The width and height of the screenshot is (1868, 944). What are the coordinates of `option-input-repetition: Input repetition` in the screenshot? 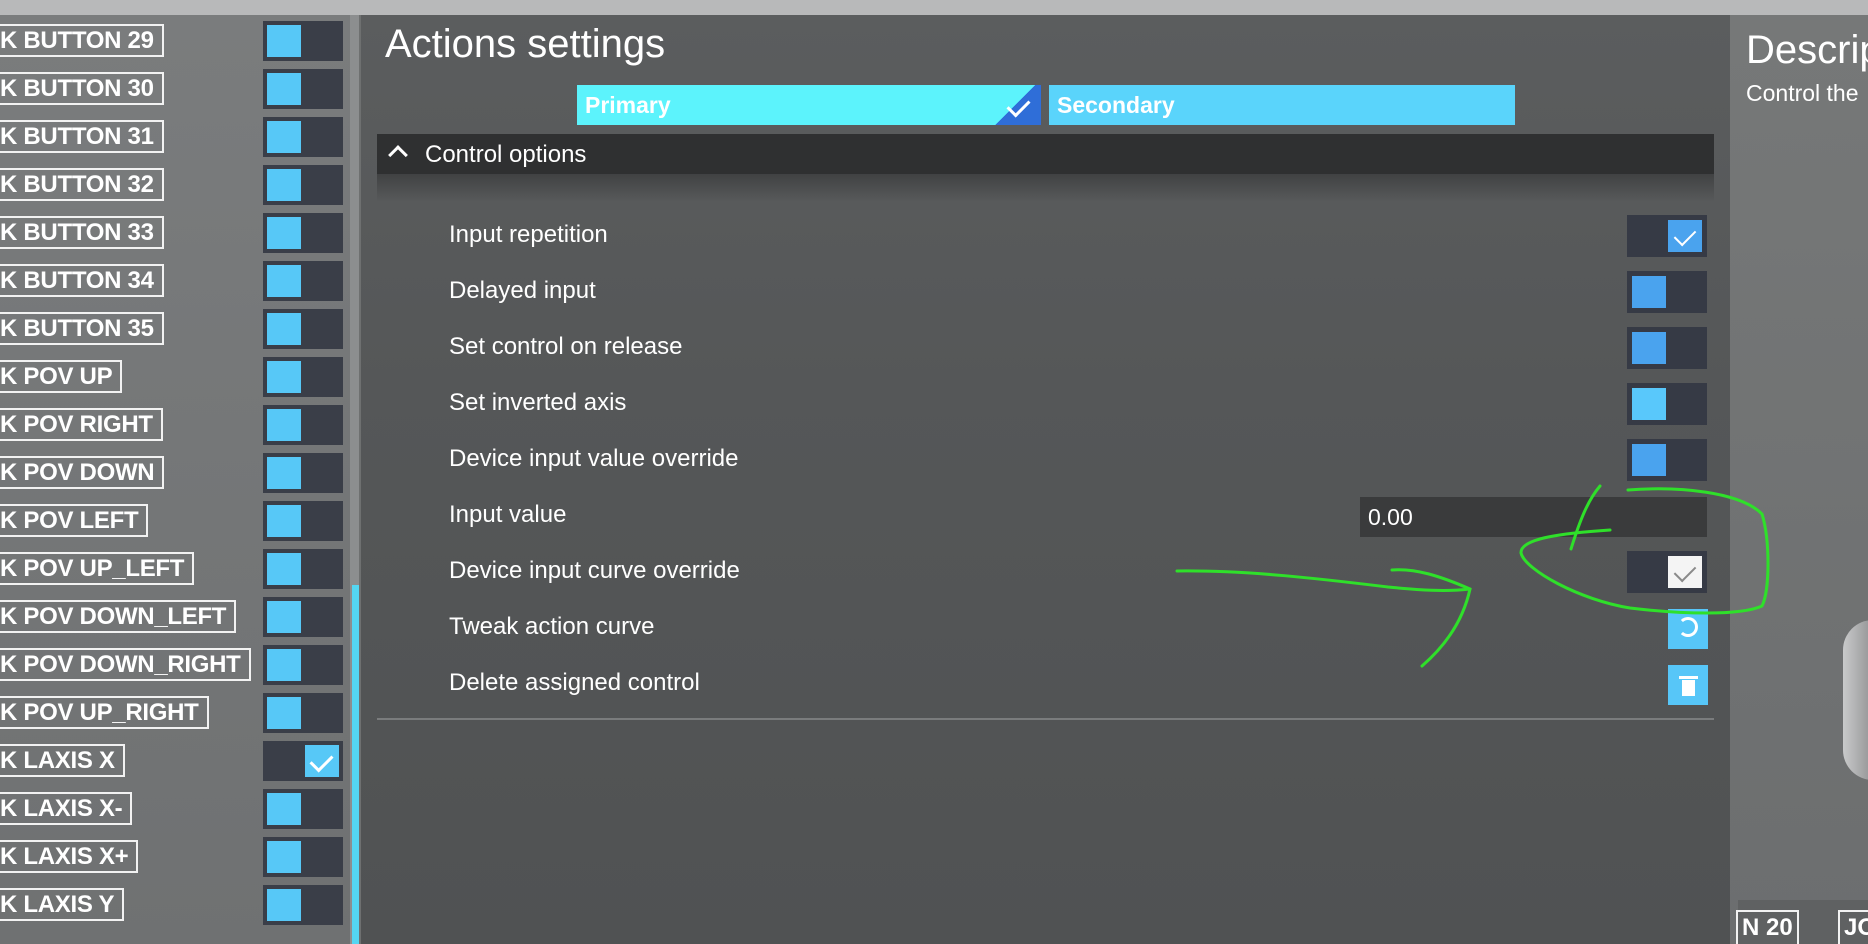 It's located at (1045, 237).